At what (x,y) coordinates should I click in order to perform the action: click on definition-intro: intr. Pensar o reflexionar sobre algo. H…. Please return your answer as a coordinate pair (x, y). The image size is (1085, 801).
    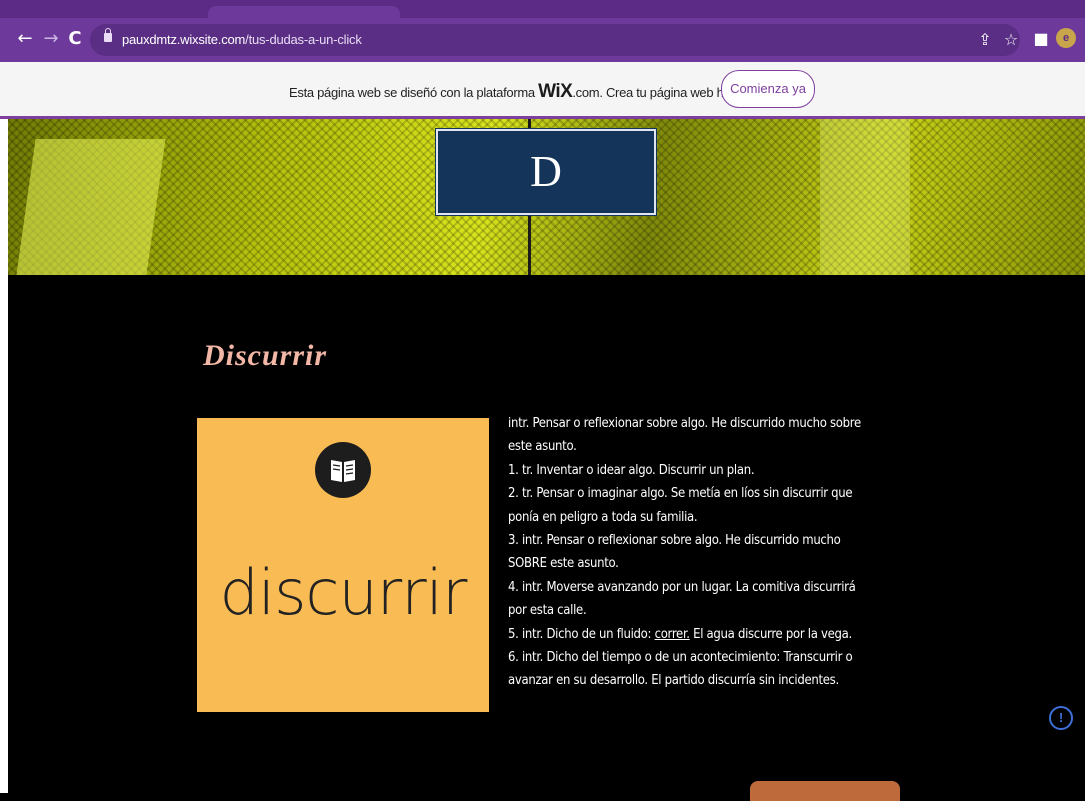
    Looking at the image, I should click on (684, 435).